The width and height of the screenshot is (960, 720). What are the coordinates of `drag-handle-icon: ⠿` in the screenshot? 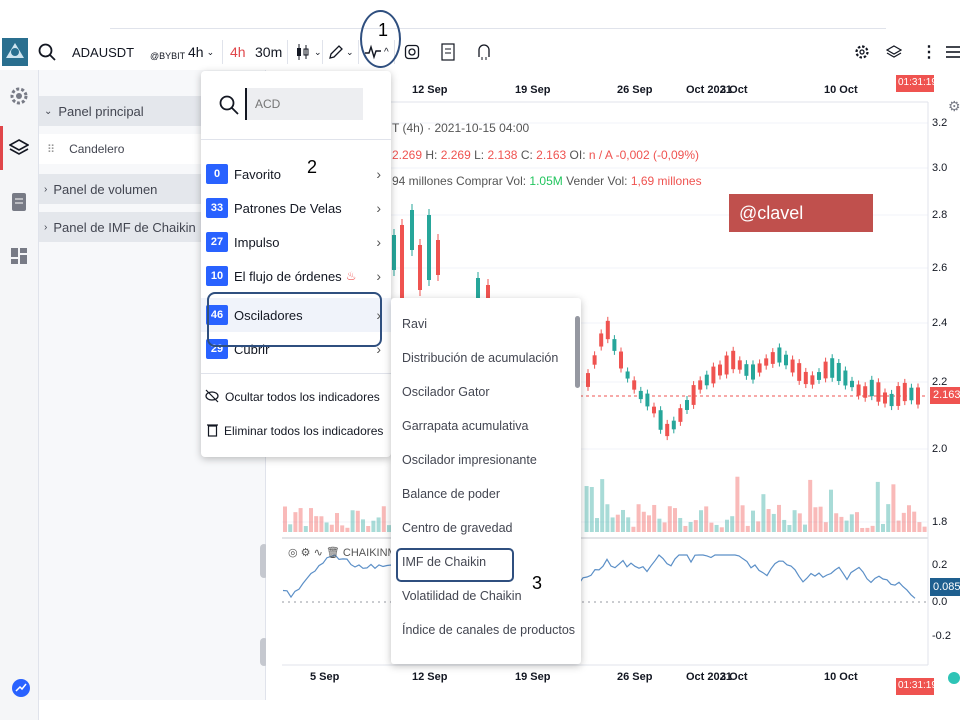 It's located at (51, 149).